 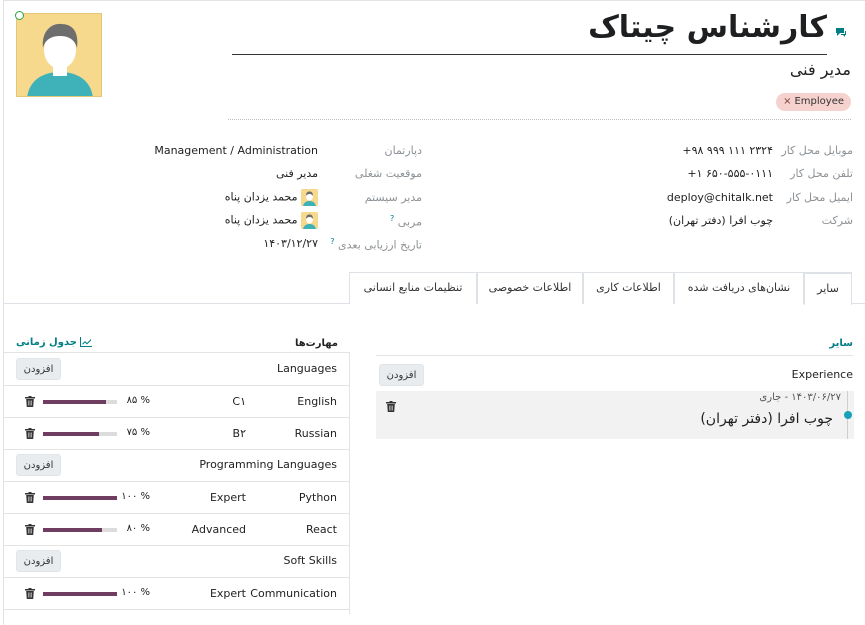 What do you see at coordinates (372, 221) in the screenshot?
I see `coach-label: مربی ?` at bounding box center [372, 221].